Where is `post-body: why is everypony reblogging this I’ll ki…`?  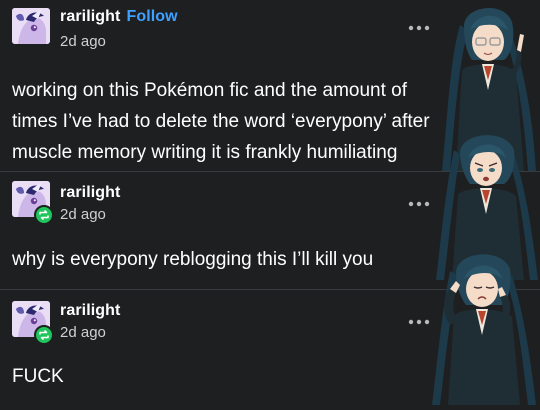 post-body: why is everypony reblogging this I’ll ki… is located at coordinates (193, 259).